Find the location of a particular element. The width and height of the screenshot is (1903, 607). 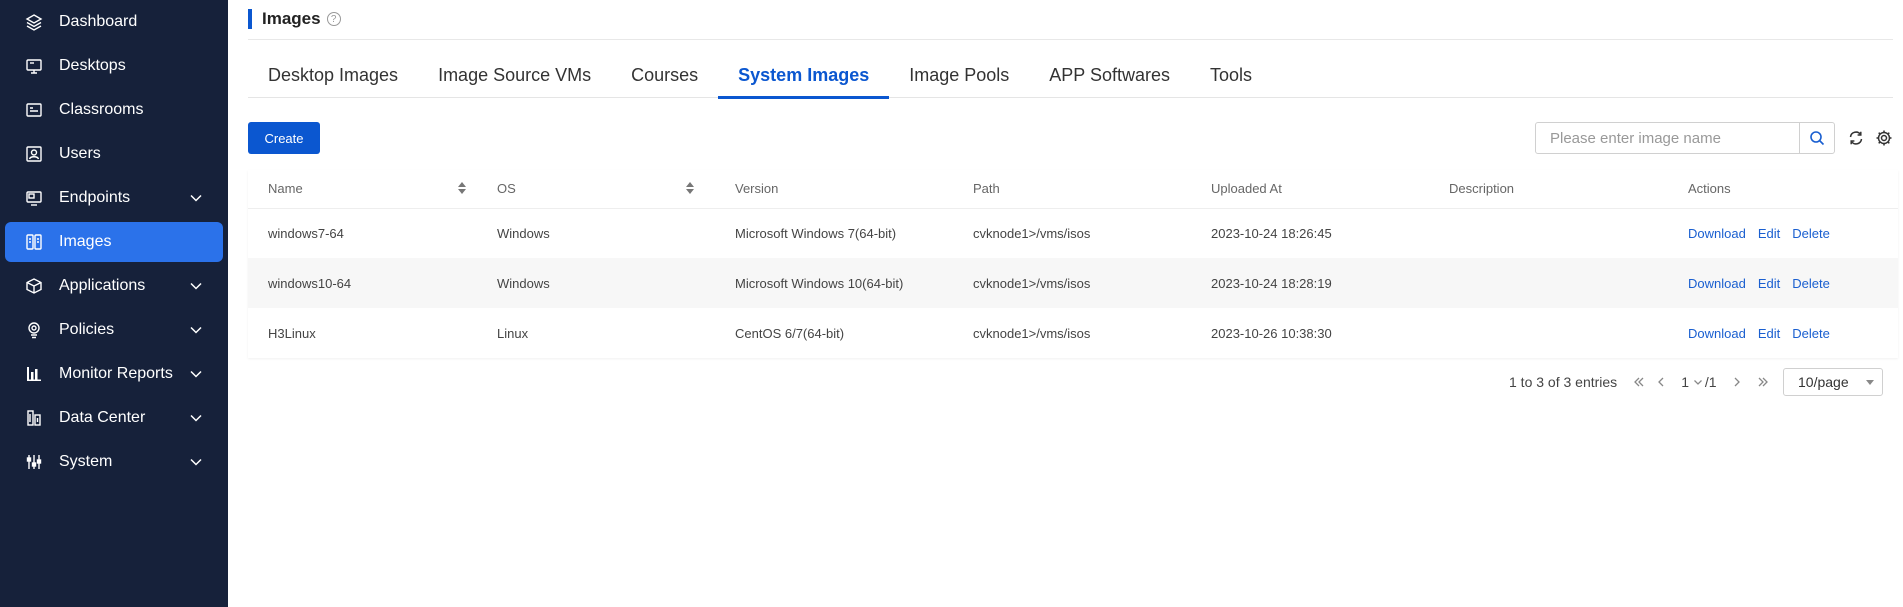

column-header-path: Path is located at coordinates (1072, 189).